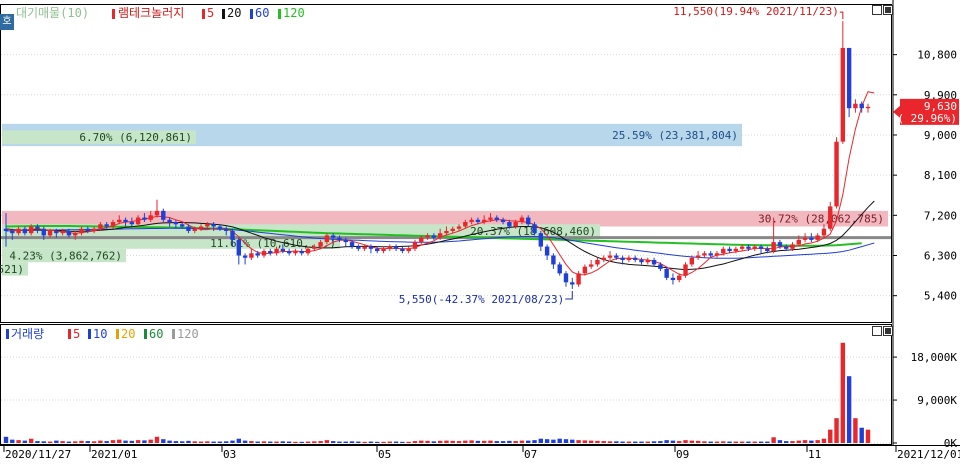 The height and width of the screenshot is (465, 960). I want to click on pane-maximize-button, so click(888, 10).